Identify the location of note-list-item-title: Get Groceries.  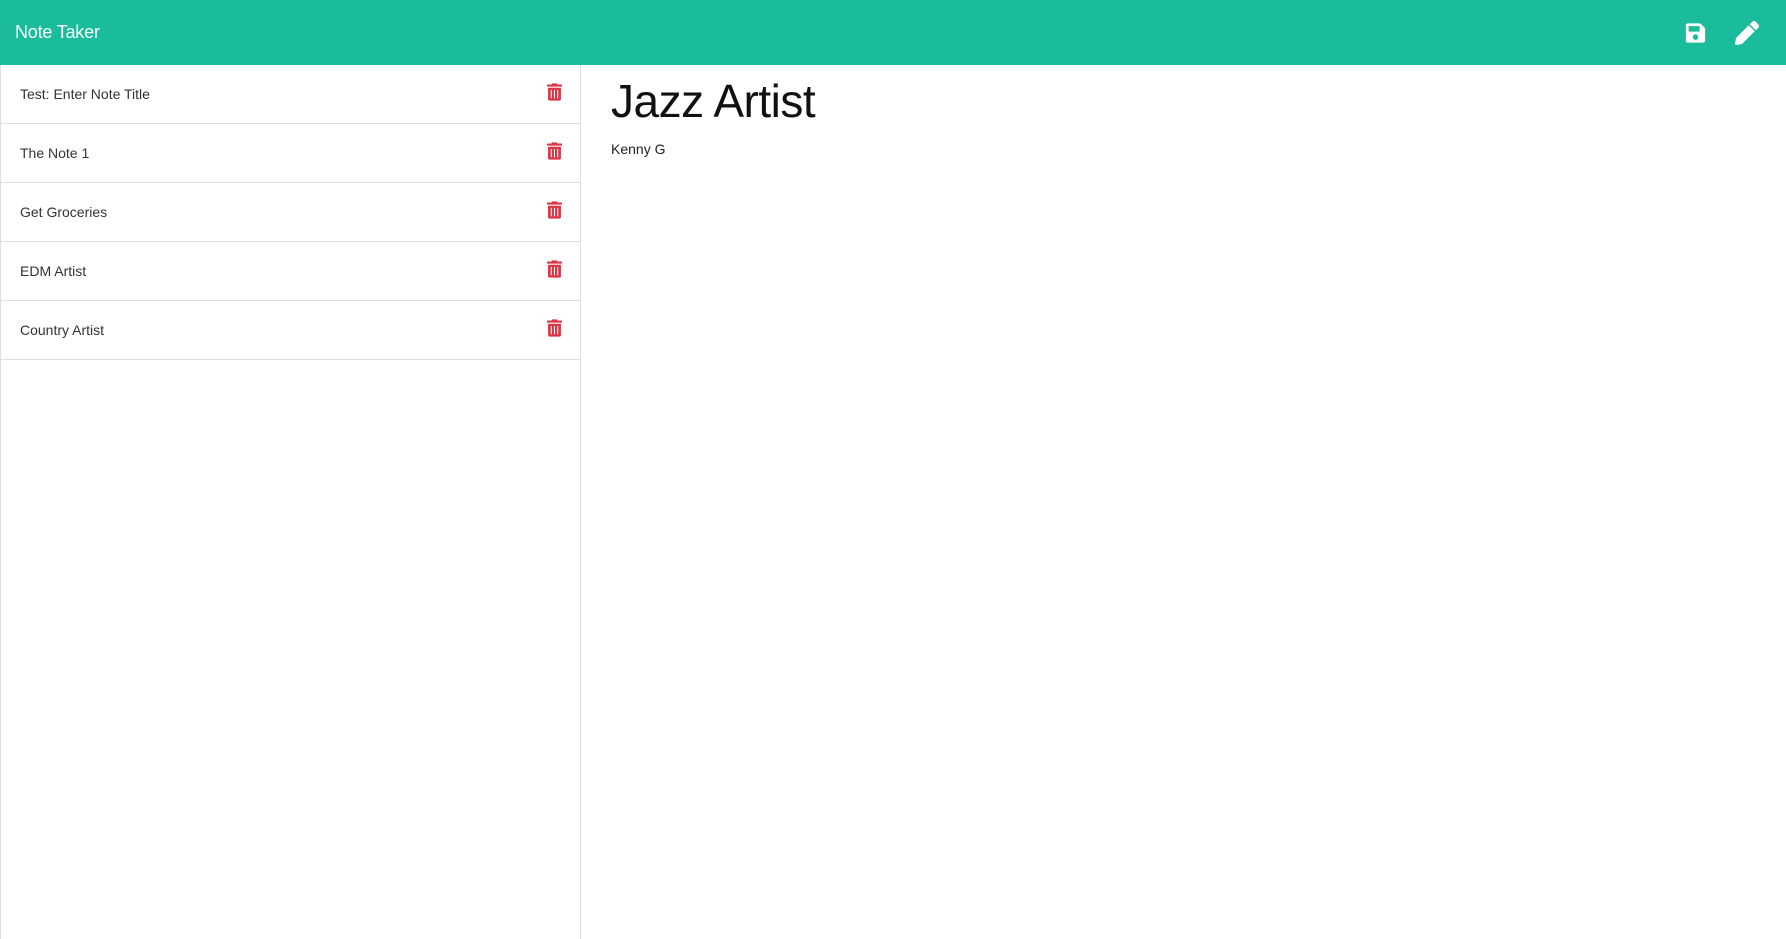
(63, 212).